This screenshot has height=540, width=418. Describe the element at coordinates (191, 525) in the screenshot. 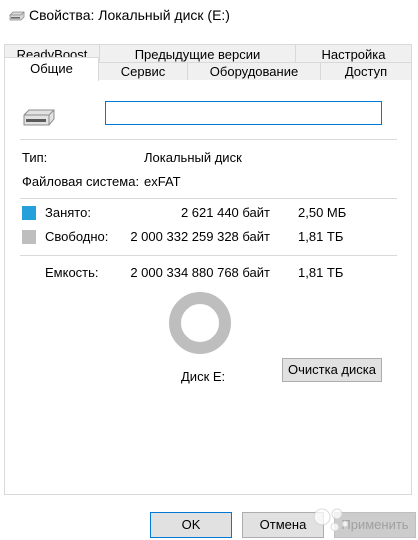

I see `ok-button: OK` at that location.